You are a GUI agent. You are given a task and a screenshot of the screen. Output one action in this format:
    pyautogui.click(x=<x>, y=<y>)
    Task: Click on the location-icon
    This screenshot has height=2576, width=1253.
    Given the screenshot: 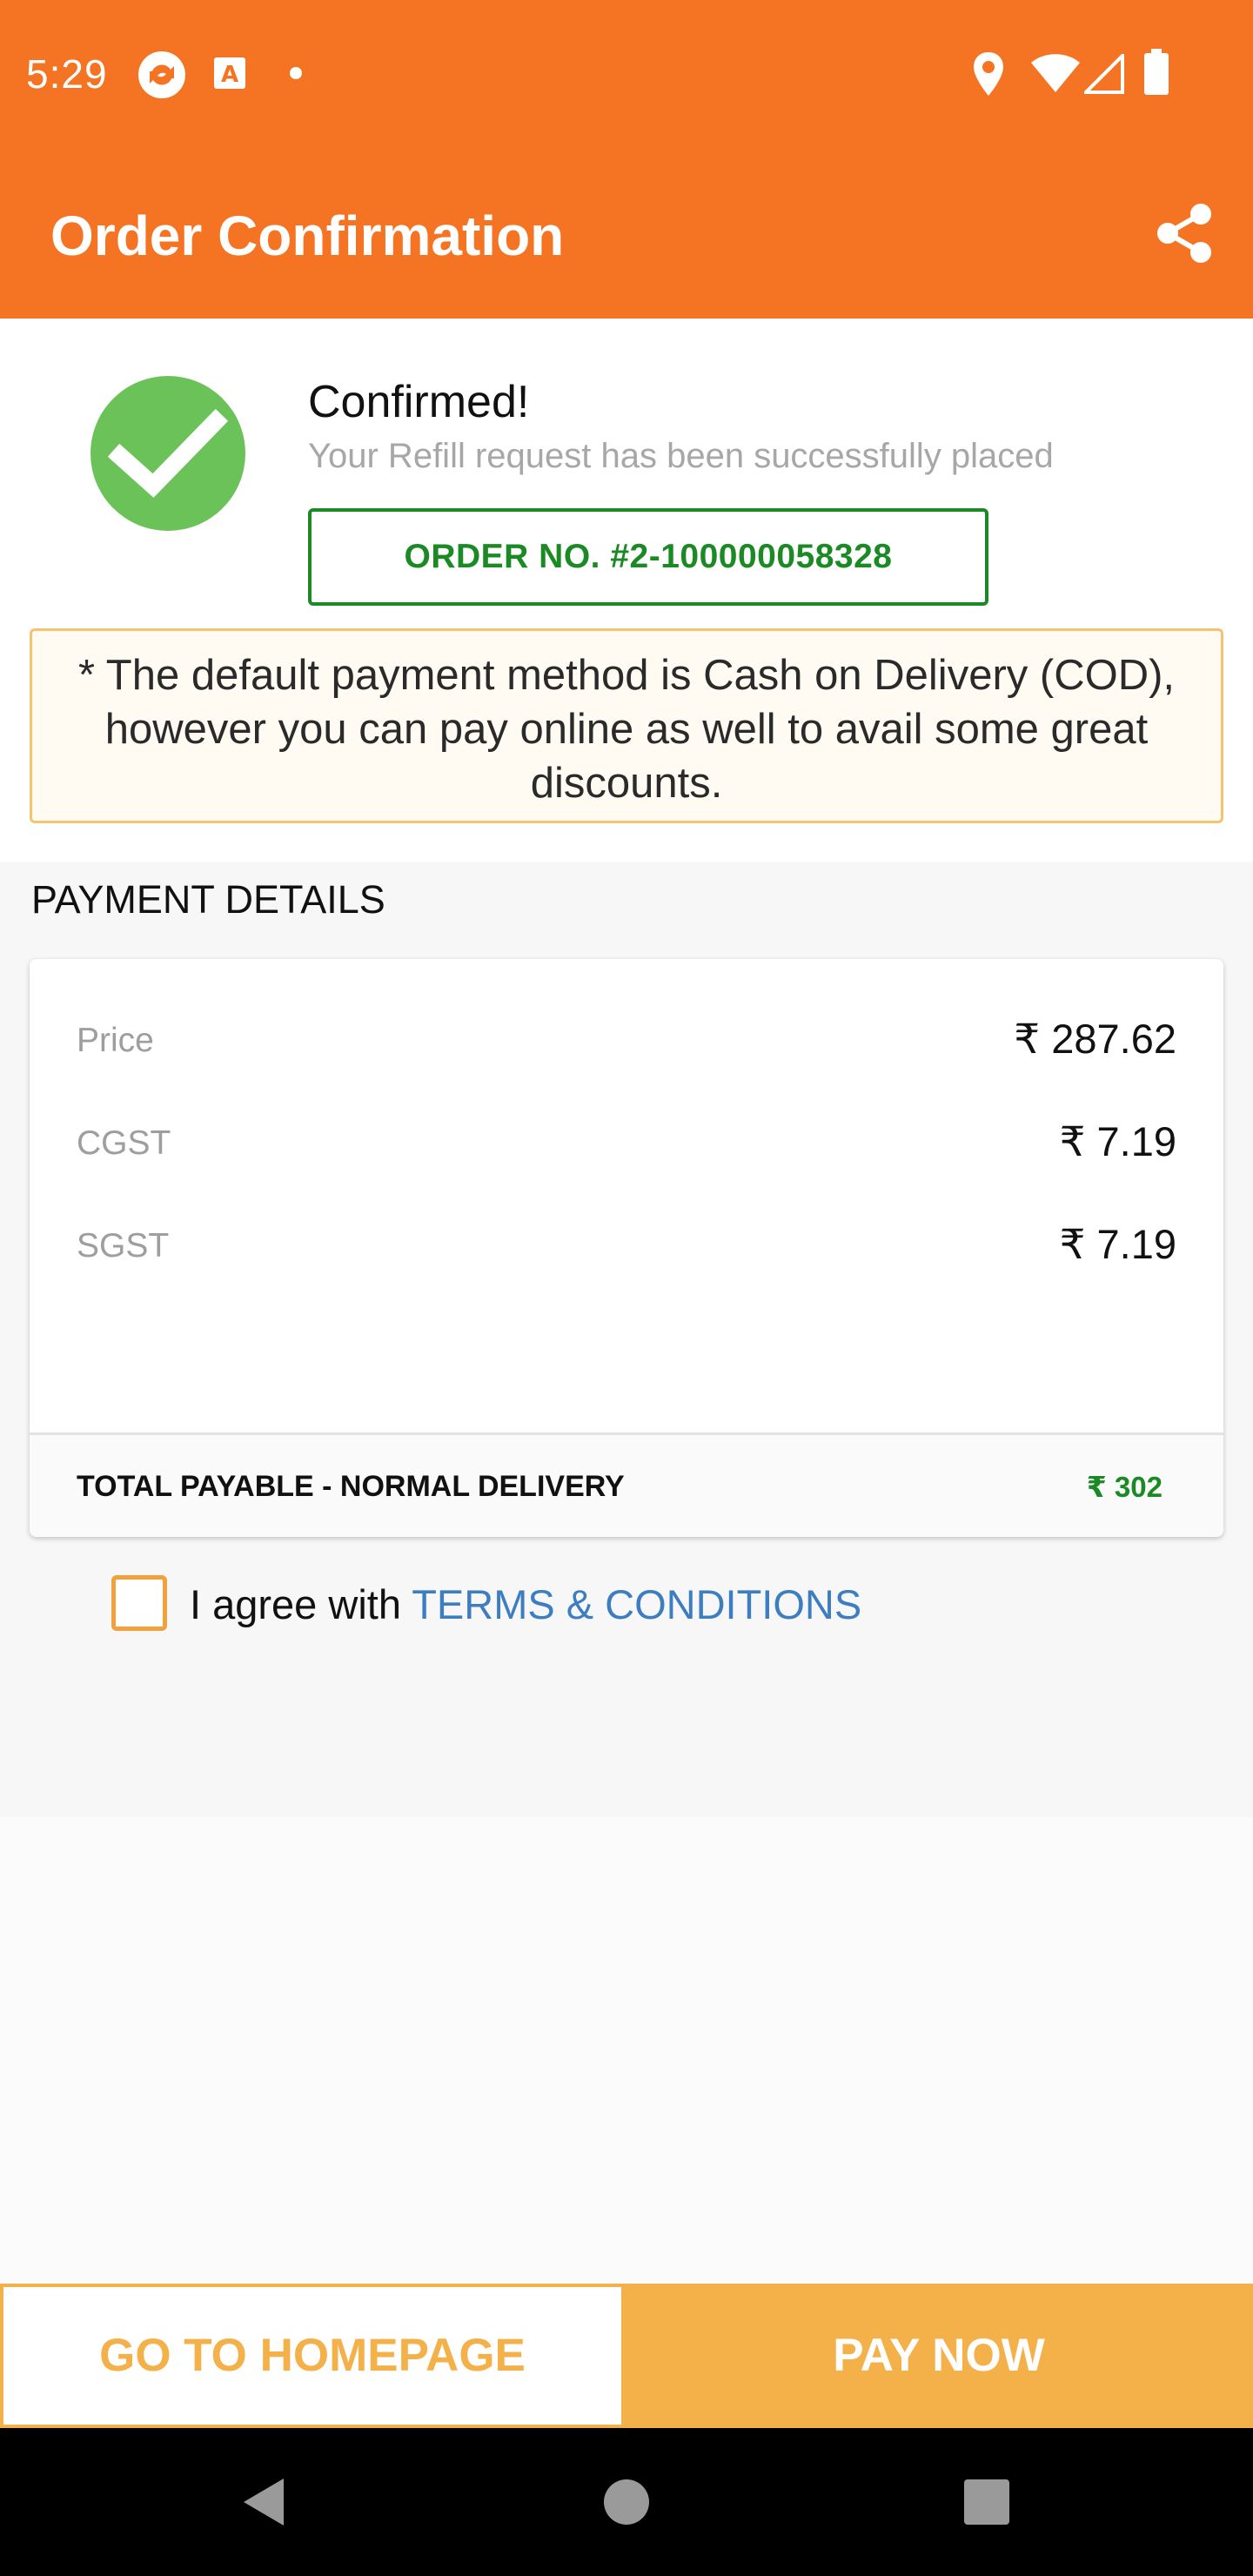 What is the action you would take?
    pyautogui.click(x=988, y=76)
    